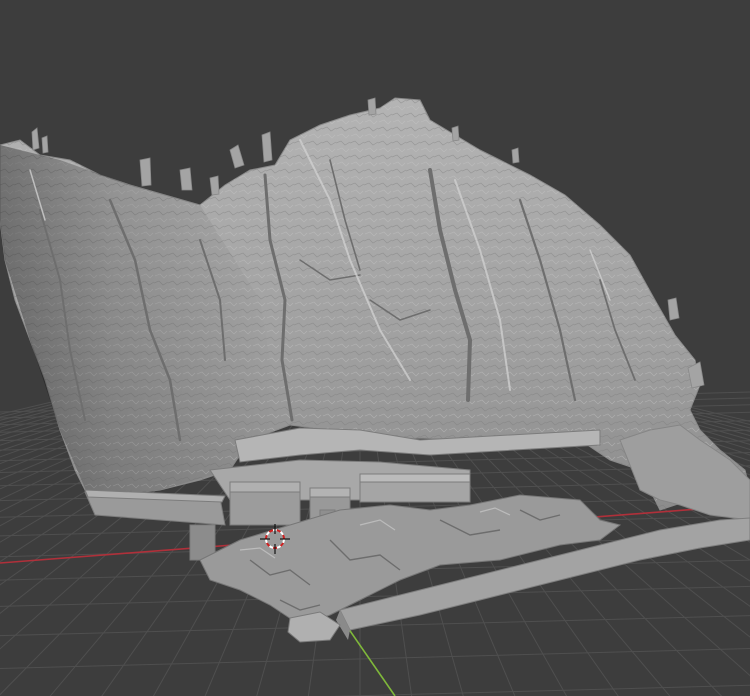 The width and height of the screenshot is (750, 696). I want to click on grid-line, so click(540, 690).